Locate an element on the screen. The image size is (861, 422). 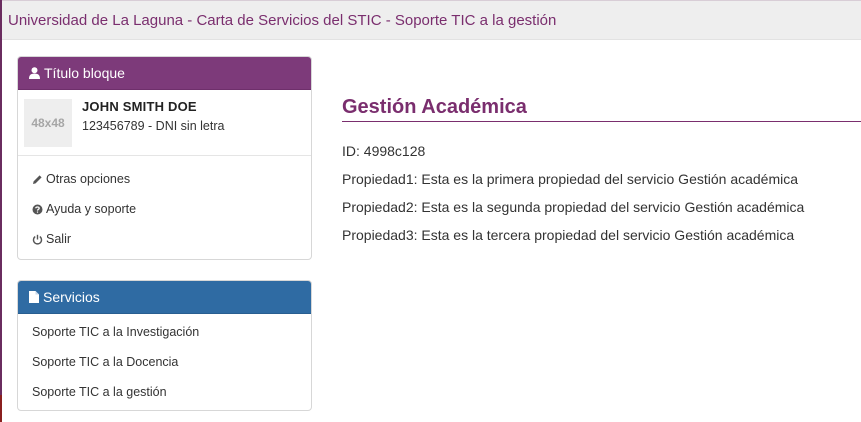
menu-item-label: Otras opciones is located at coordinates (88, 179).